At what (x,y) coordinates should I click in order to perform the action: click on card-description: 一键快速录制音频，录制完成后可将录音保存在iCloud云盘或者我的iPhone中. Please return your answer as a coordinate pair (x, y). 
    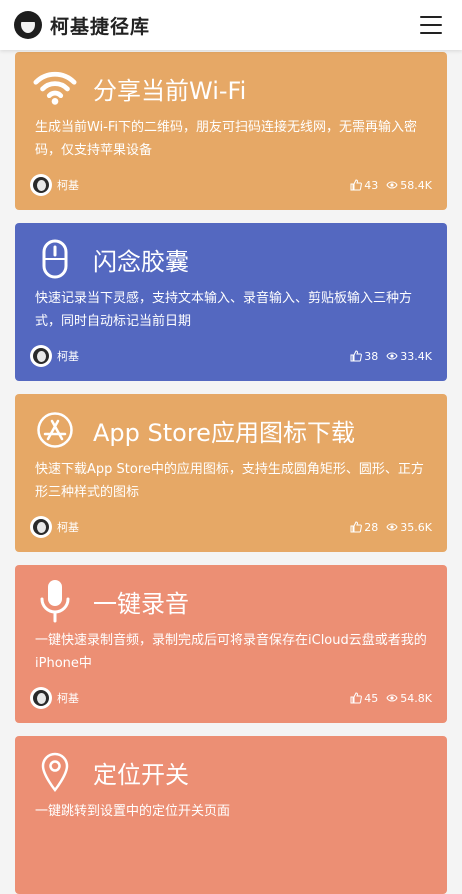
    Looking at the image, I should click on (231, 652).